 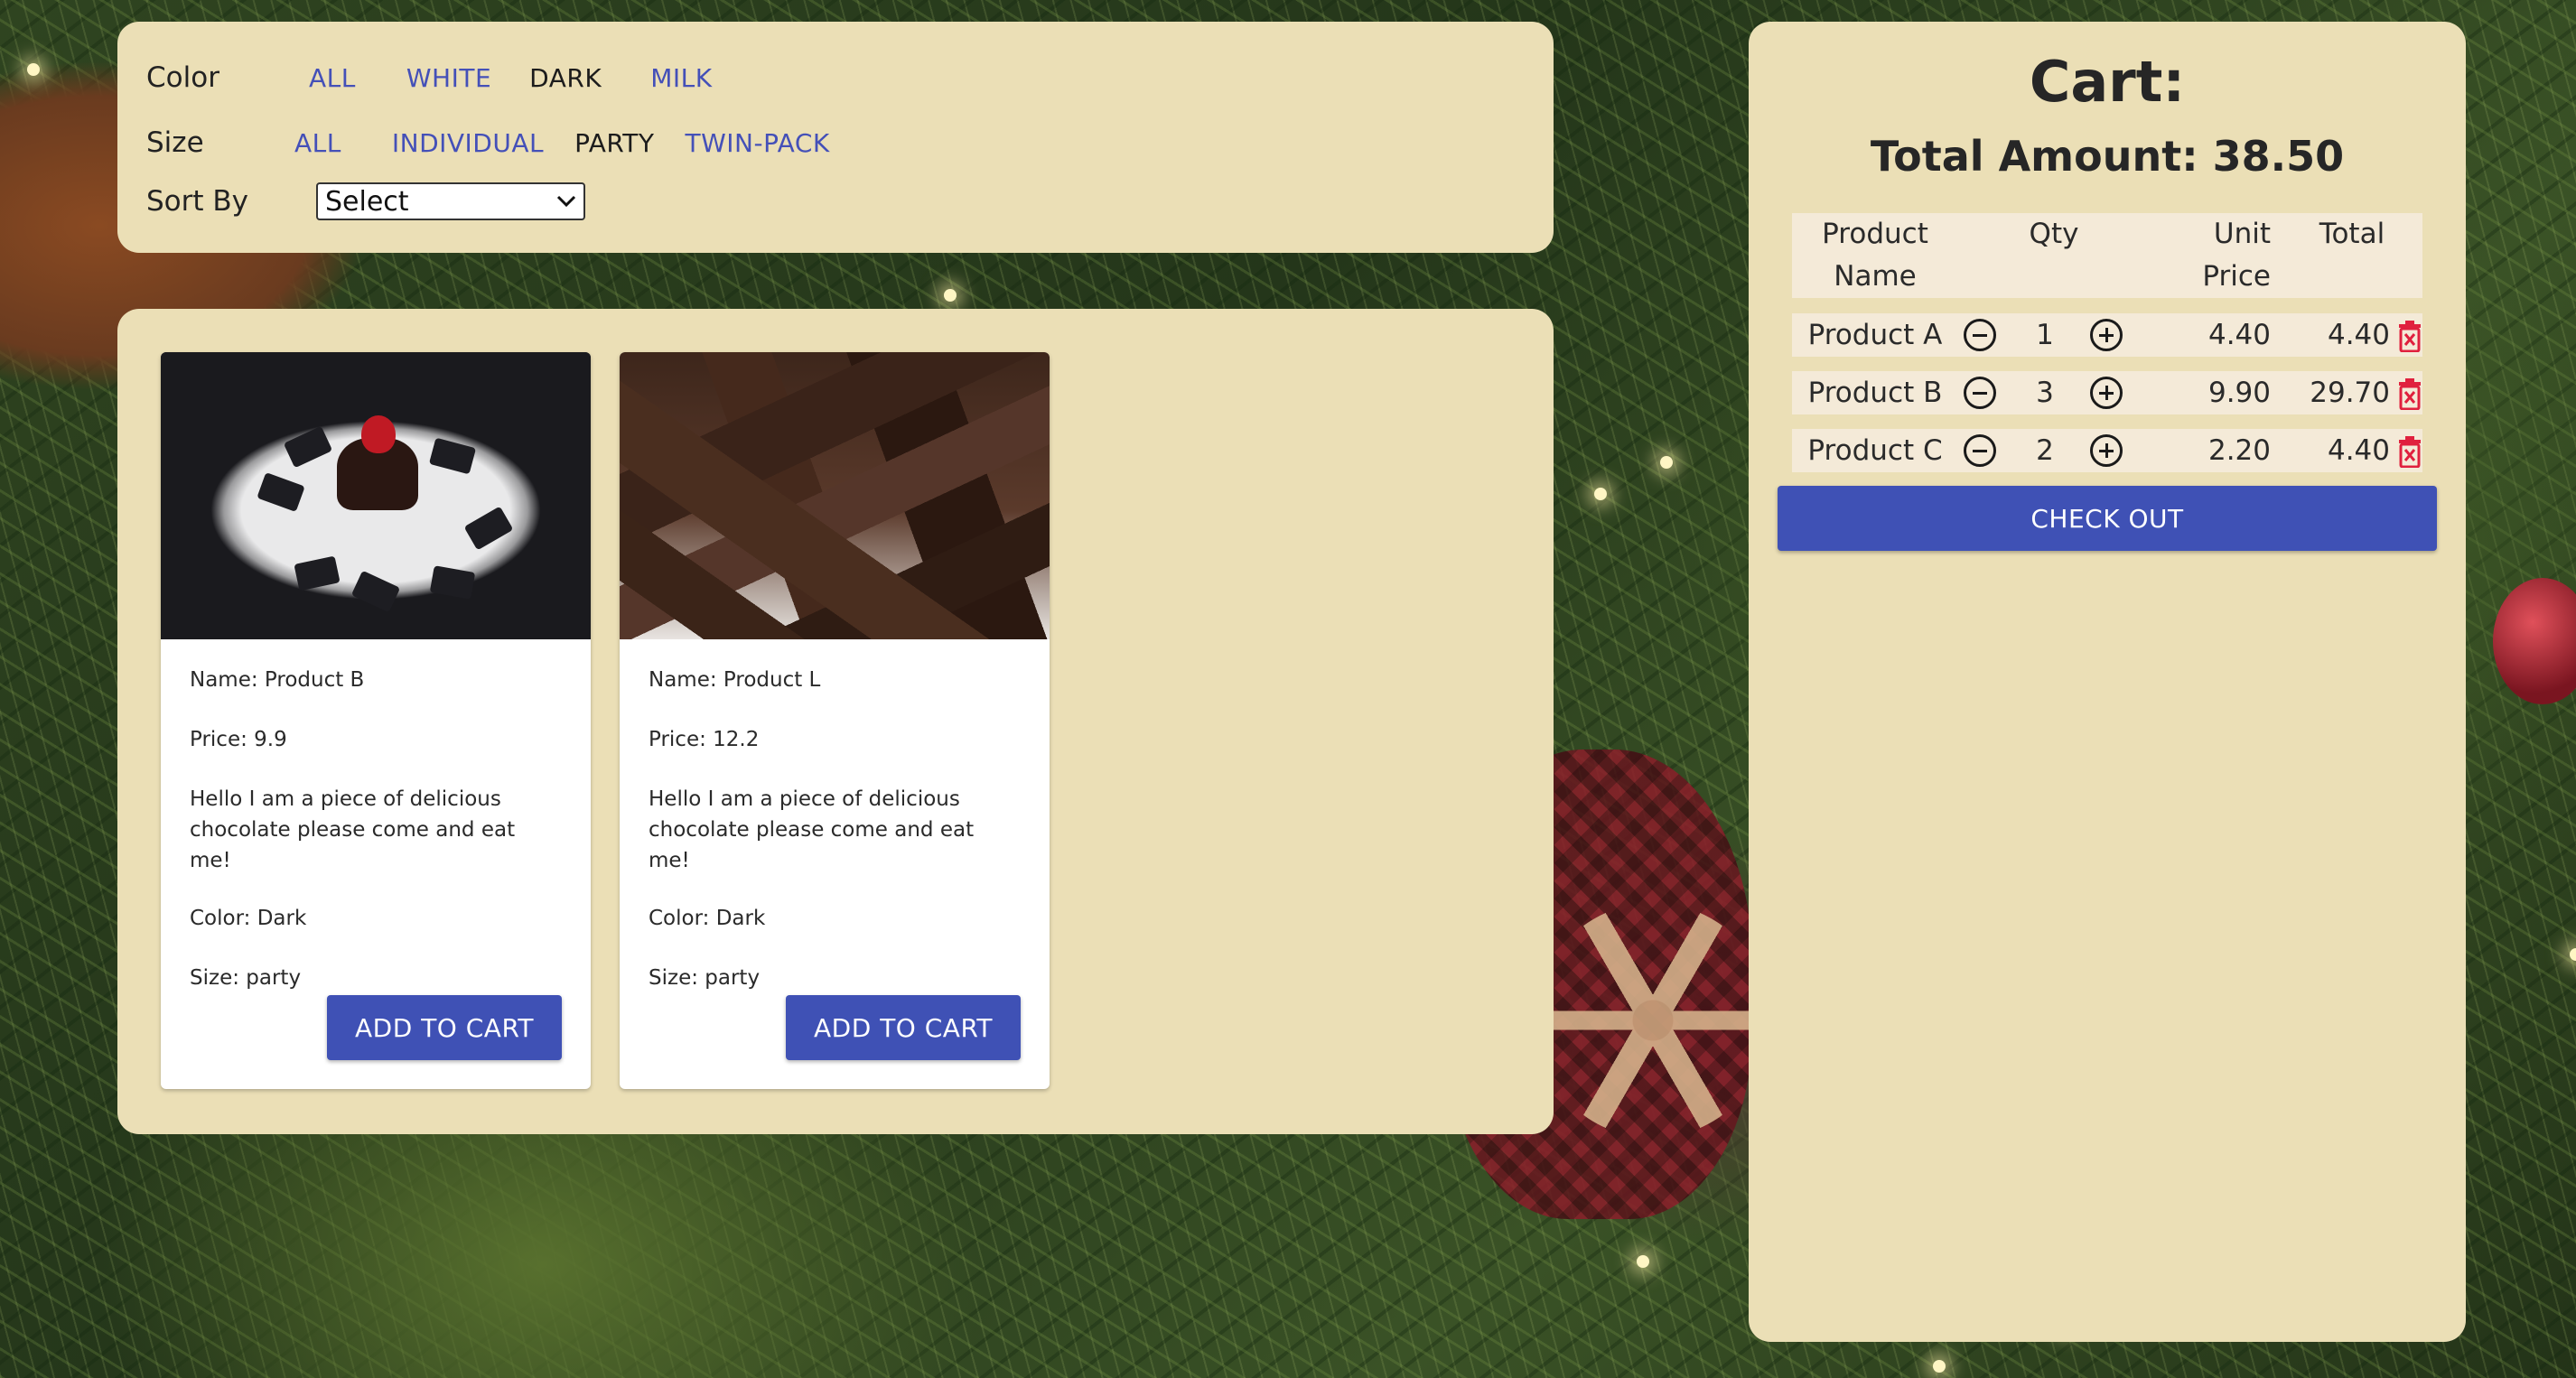 I want to click on sort-row: Sort By Select, so click(x=366, y=201).